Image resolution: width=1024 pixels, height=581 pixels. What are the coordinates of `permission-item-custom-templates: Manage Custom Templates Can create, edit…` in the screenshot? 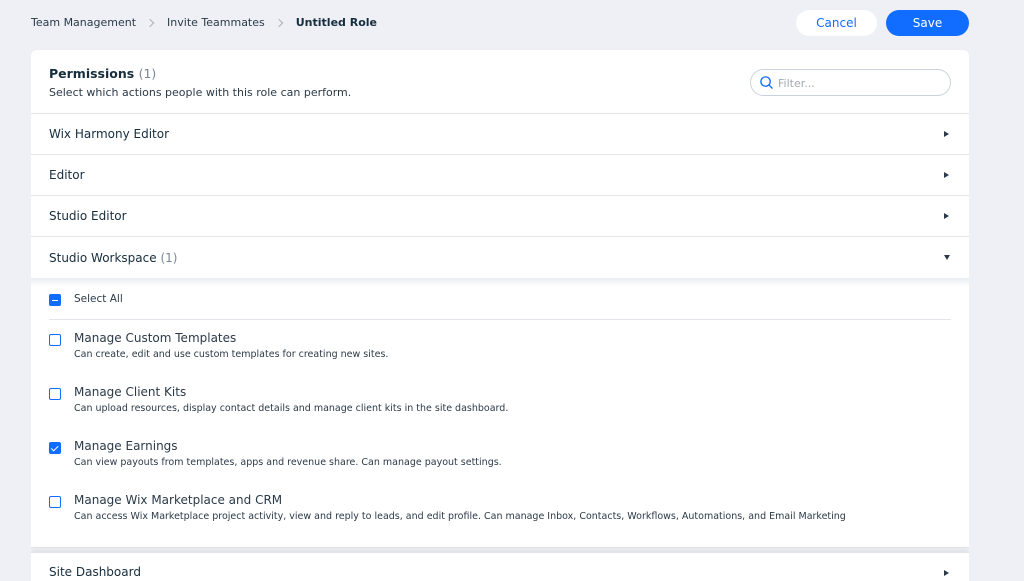 It's located at (489, 350).